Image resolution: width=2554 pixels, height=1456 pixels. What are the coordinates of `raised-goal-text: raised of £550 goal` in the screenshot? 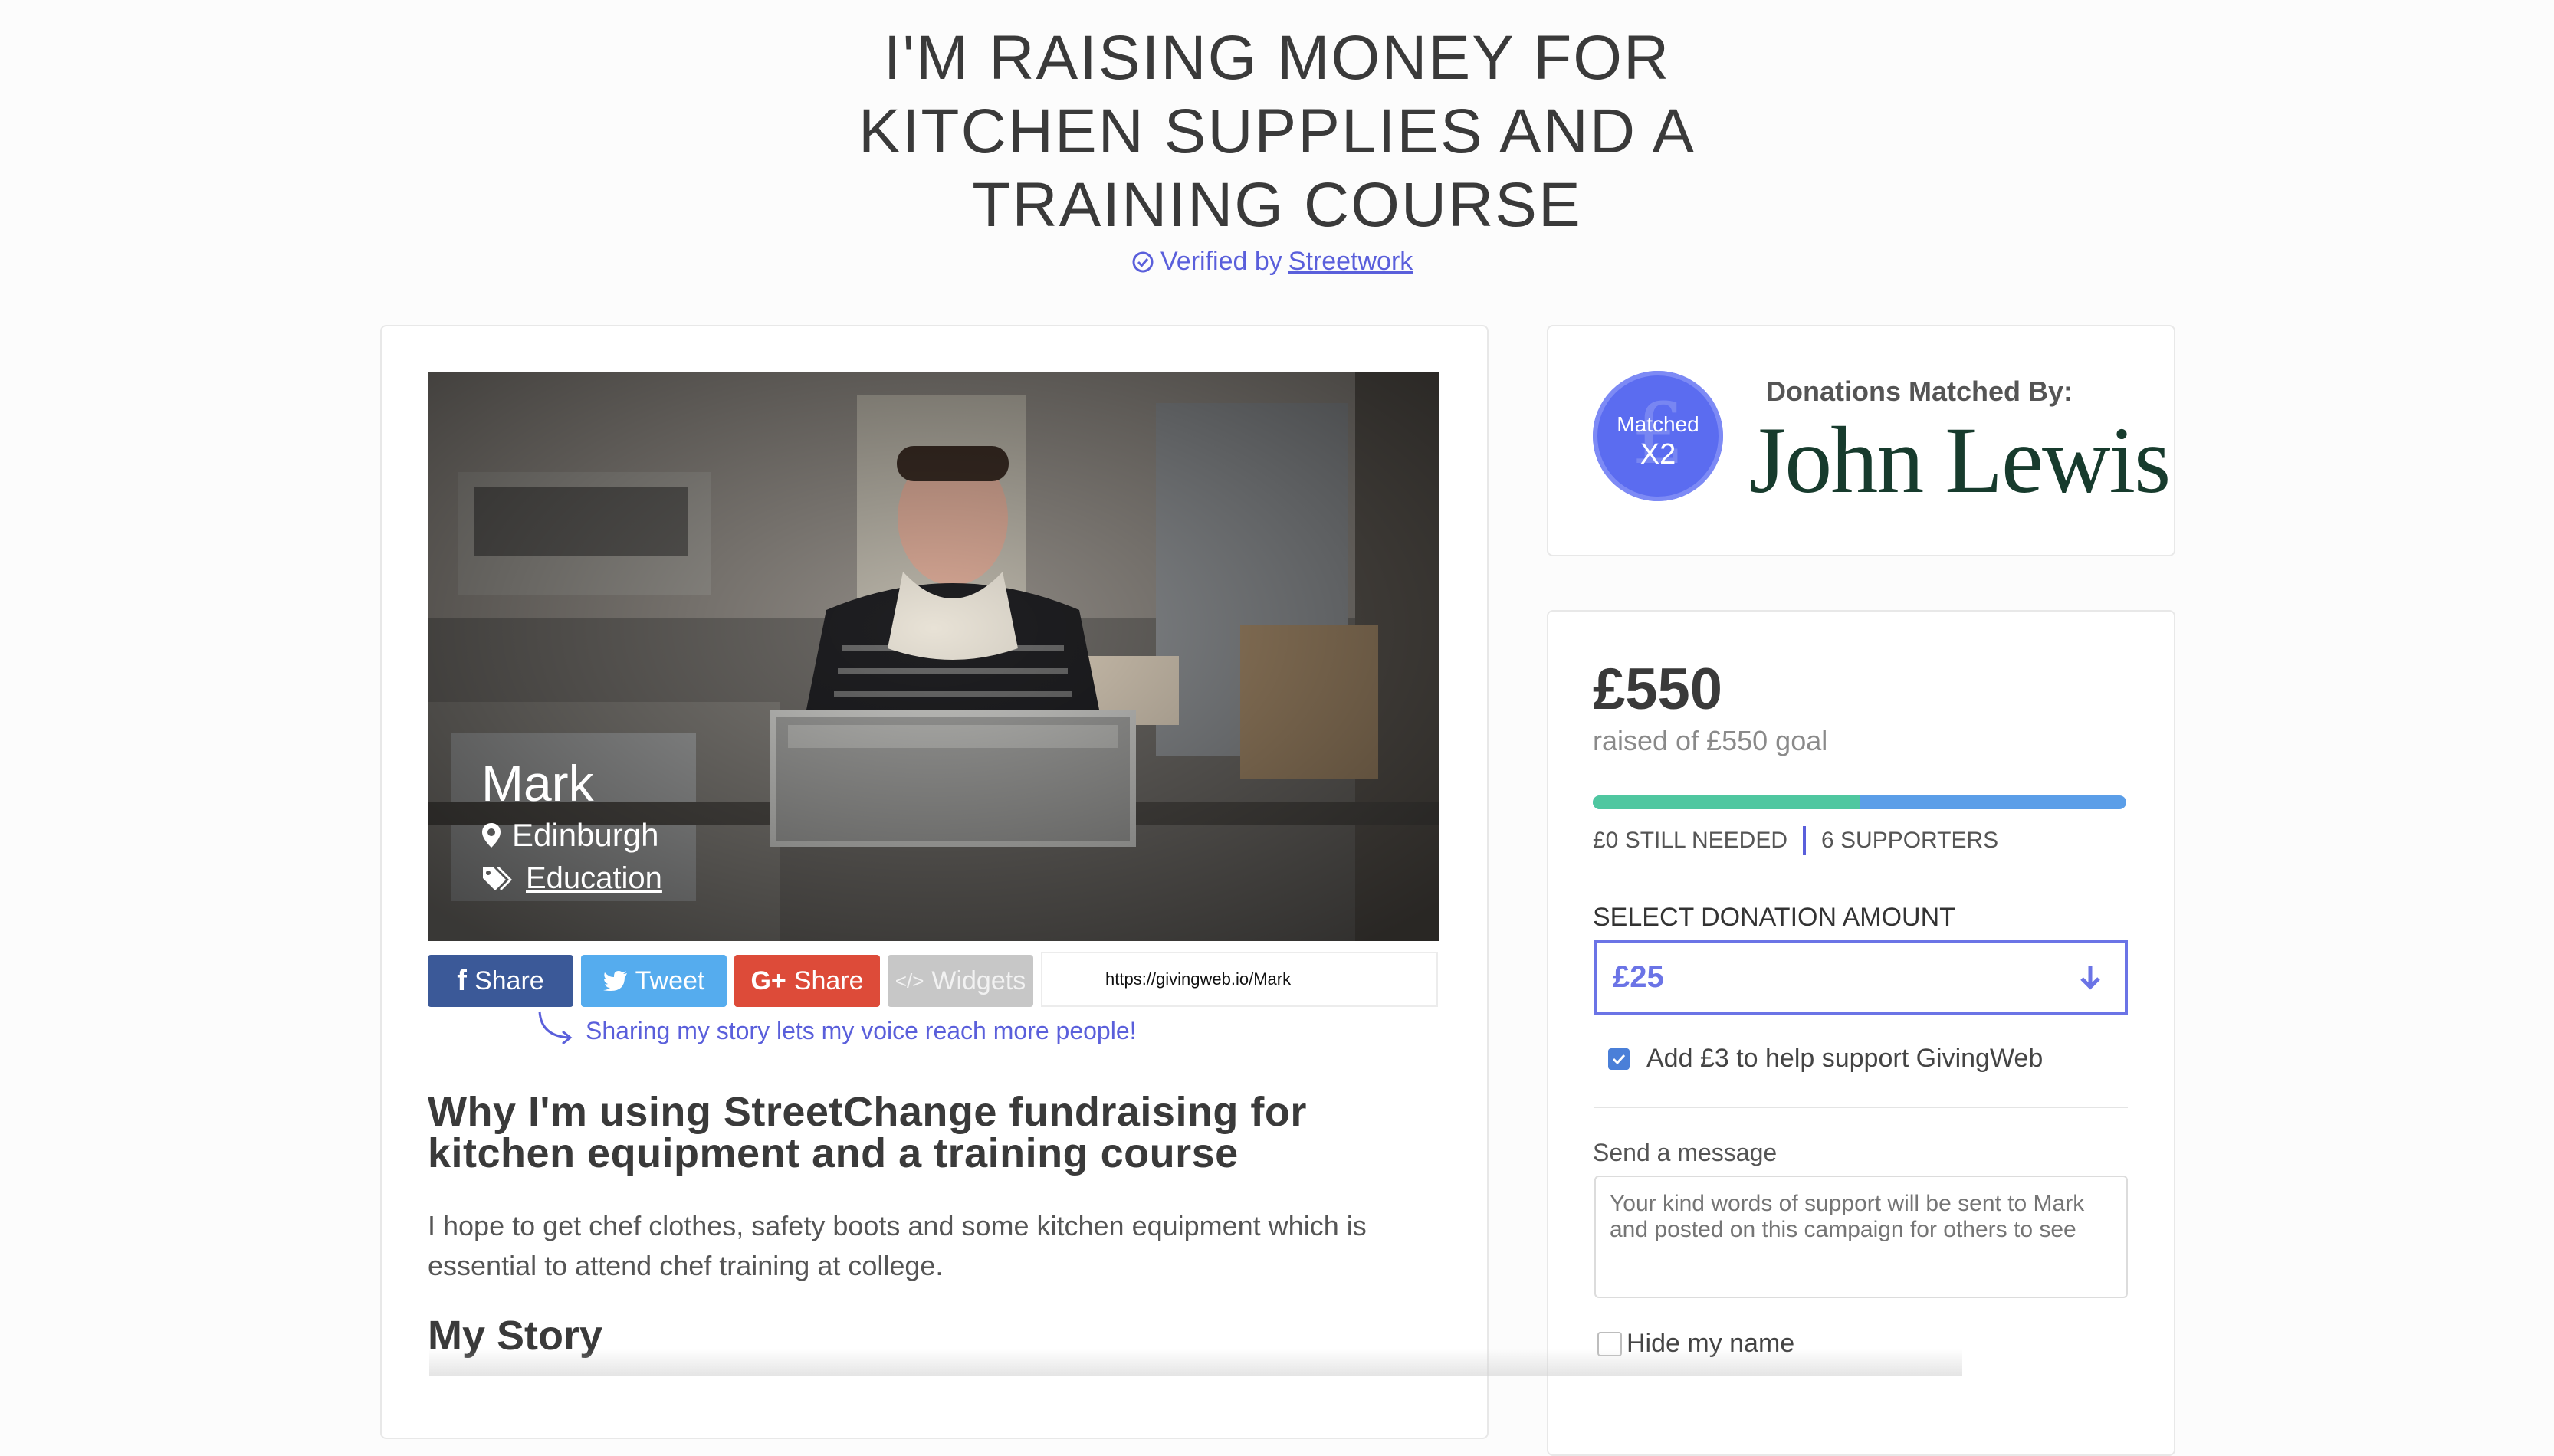 It's located at (1710, 740).